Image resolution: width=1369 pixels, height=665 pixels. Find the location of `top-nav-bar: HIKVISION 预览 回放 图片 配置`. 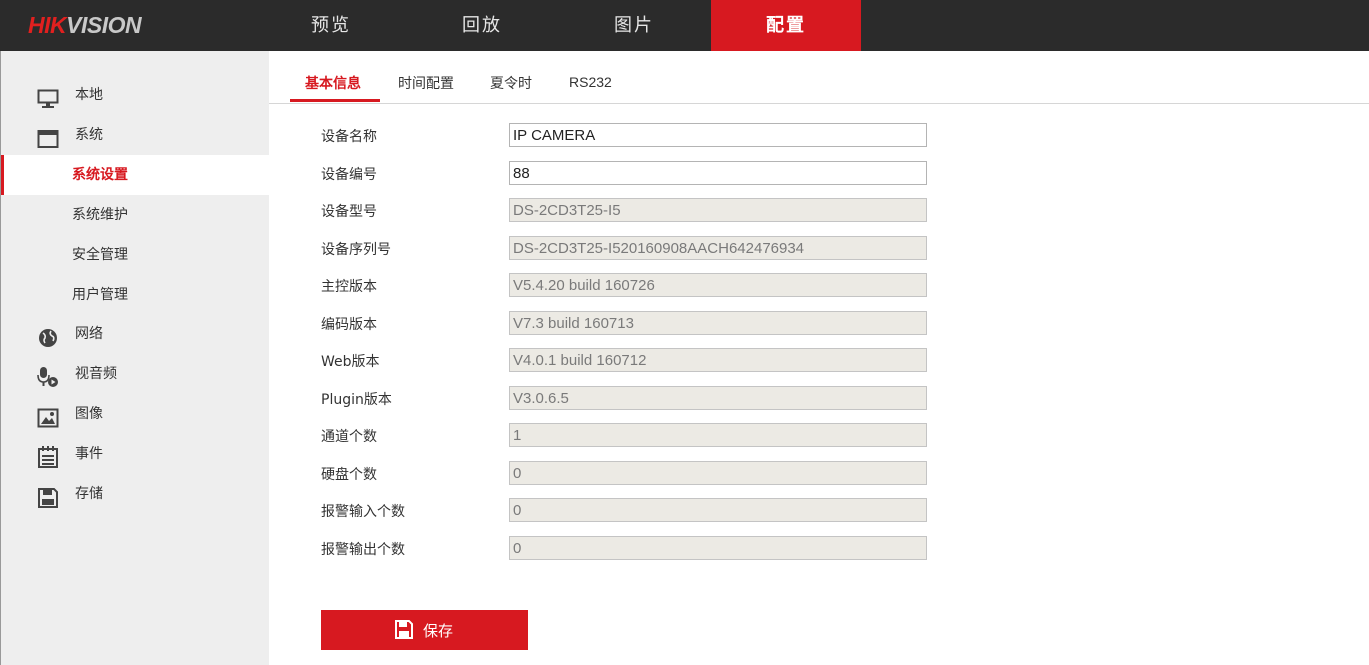

top-nav-bar: HIKVISION 预览 回放 图片 配置 is located at coordinates (684, 25).